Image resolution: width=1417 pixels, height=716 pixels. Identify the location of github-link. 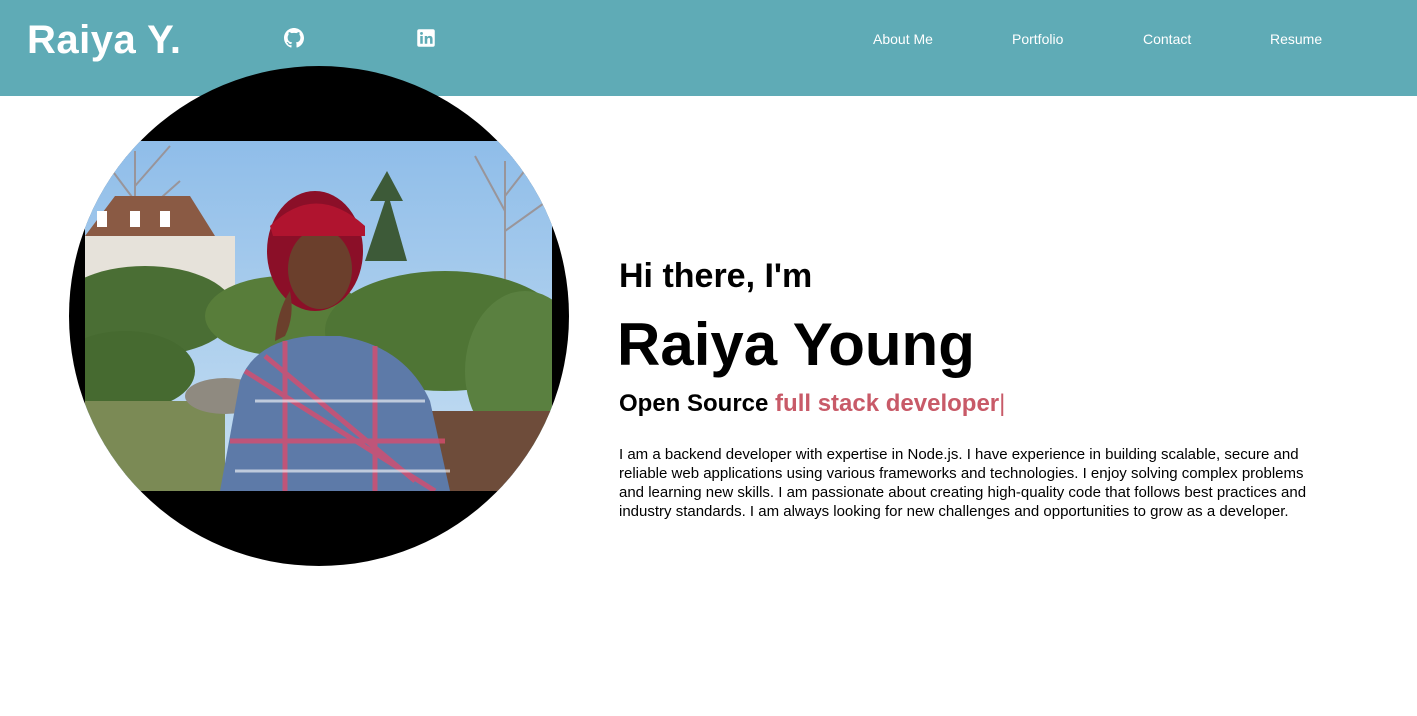
(294, 38).